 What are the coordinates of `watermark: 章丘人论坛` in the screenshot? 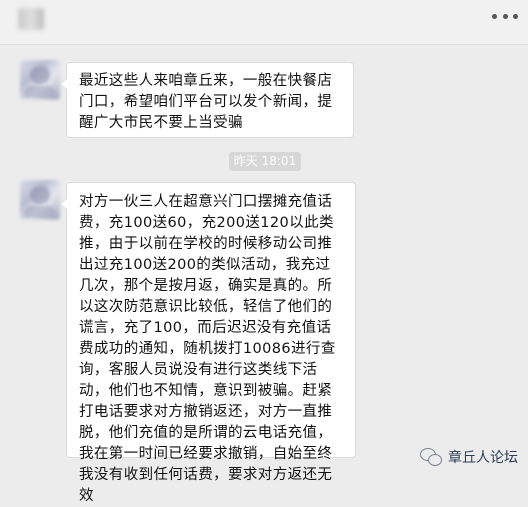 It's located at (469, 457).